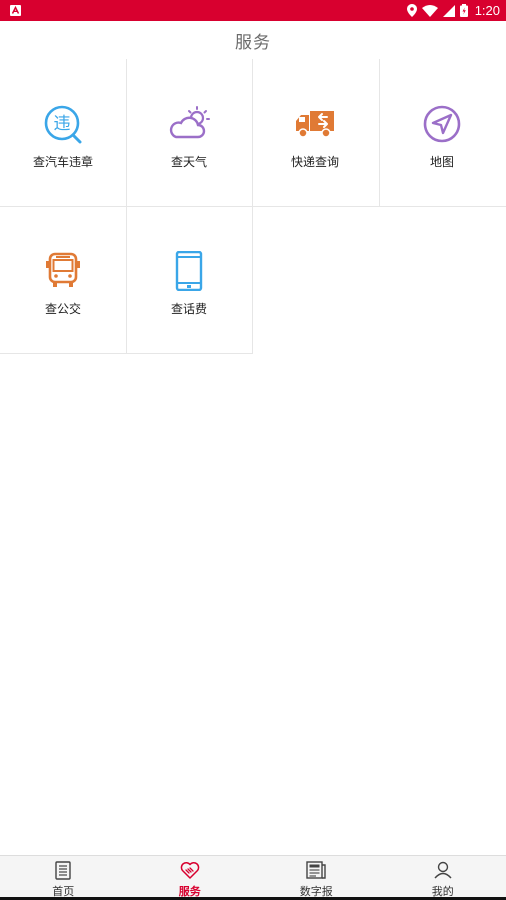 This screenshot has height=900, width=506. What do you see at coordinates (443, 870) in the screenshot?
I see `user-icon` at bounding box center [443, 870].